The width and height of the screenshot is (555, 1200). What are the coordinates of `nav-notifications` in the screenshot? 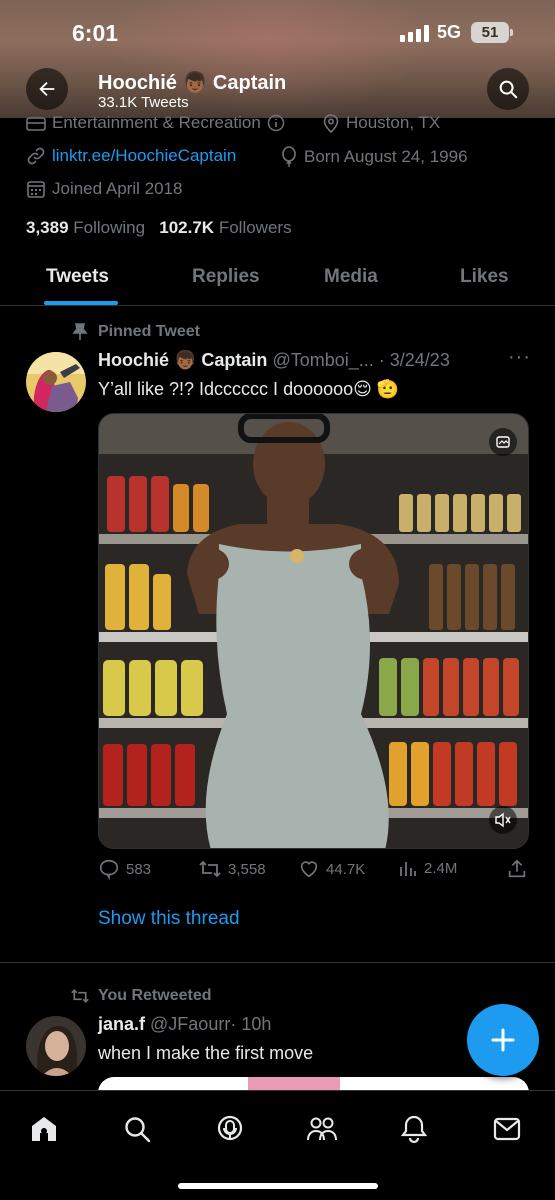 It's located at (414, 1129).